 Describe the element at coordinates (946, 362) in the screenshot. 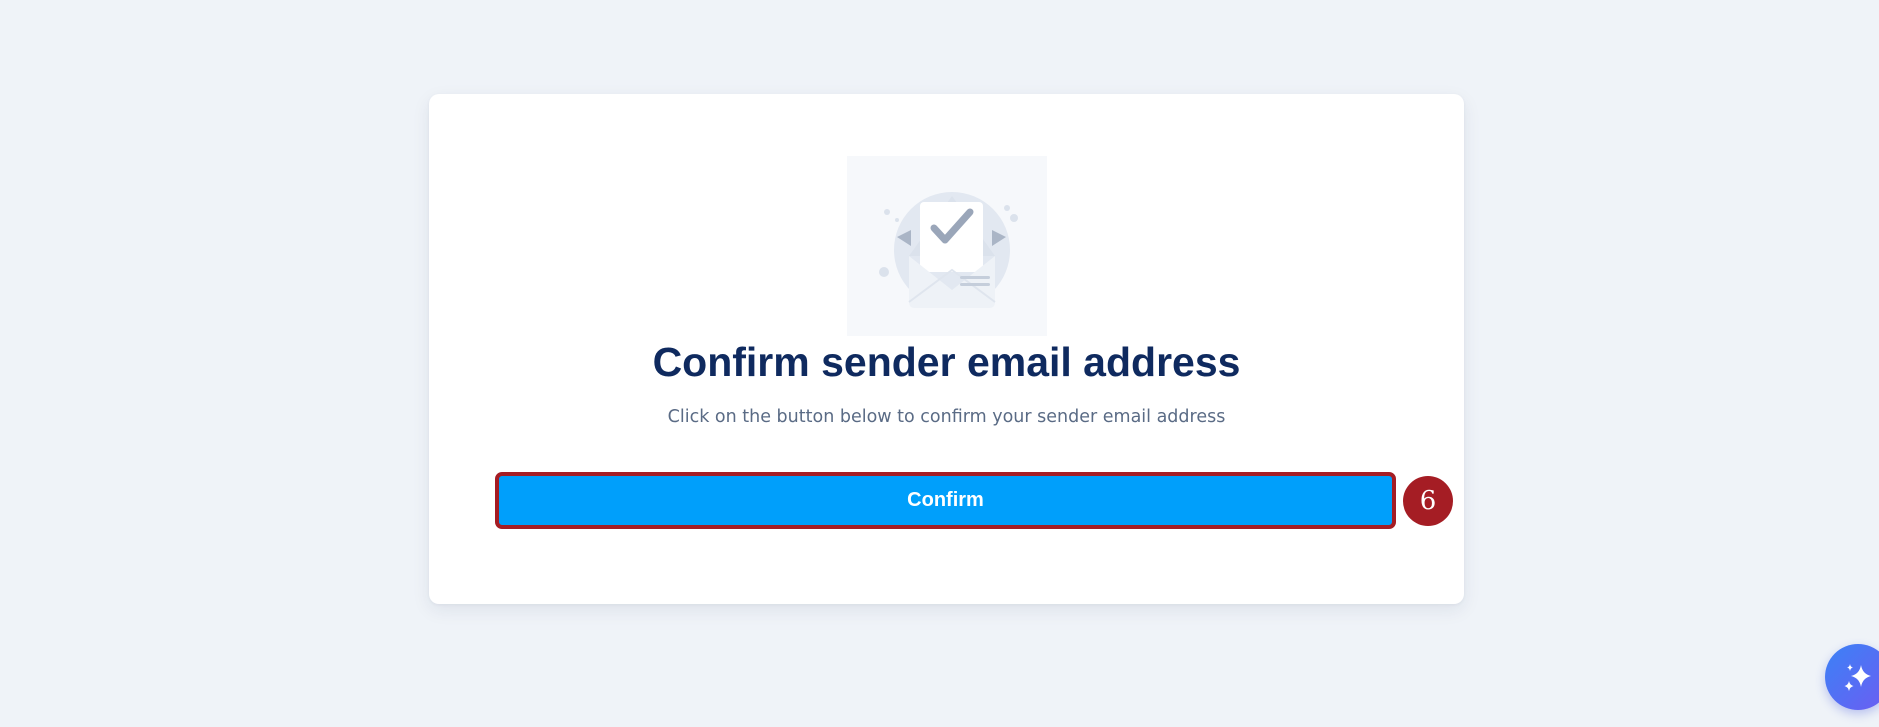

I see `page-title: Confirm sender email address` at that location.